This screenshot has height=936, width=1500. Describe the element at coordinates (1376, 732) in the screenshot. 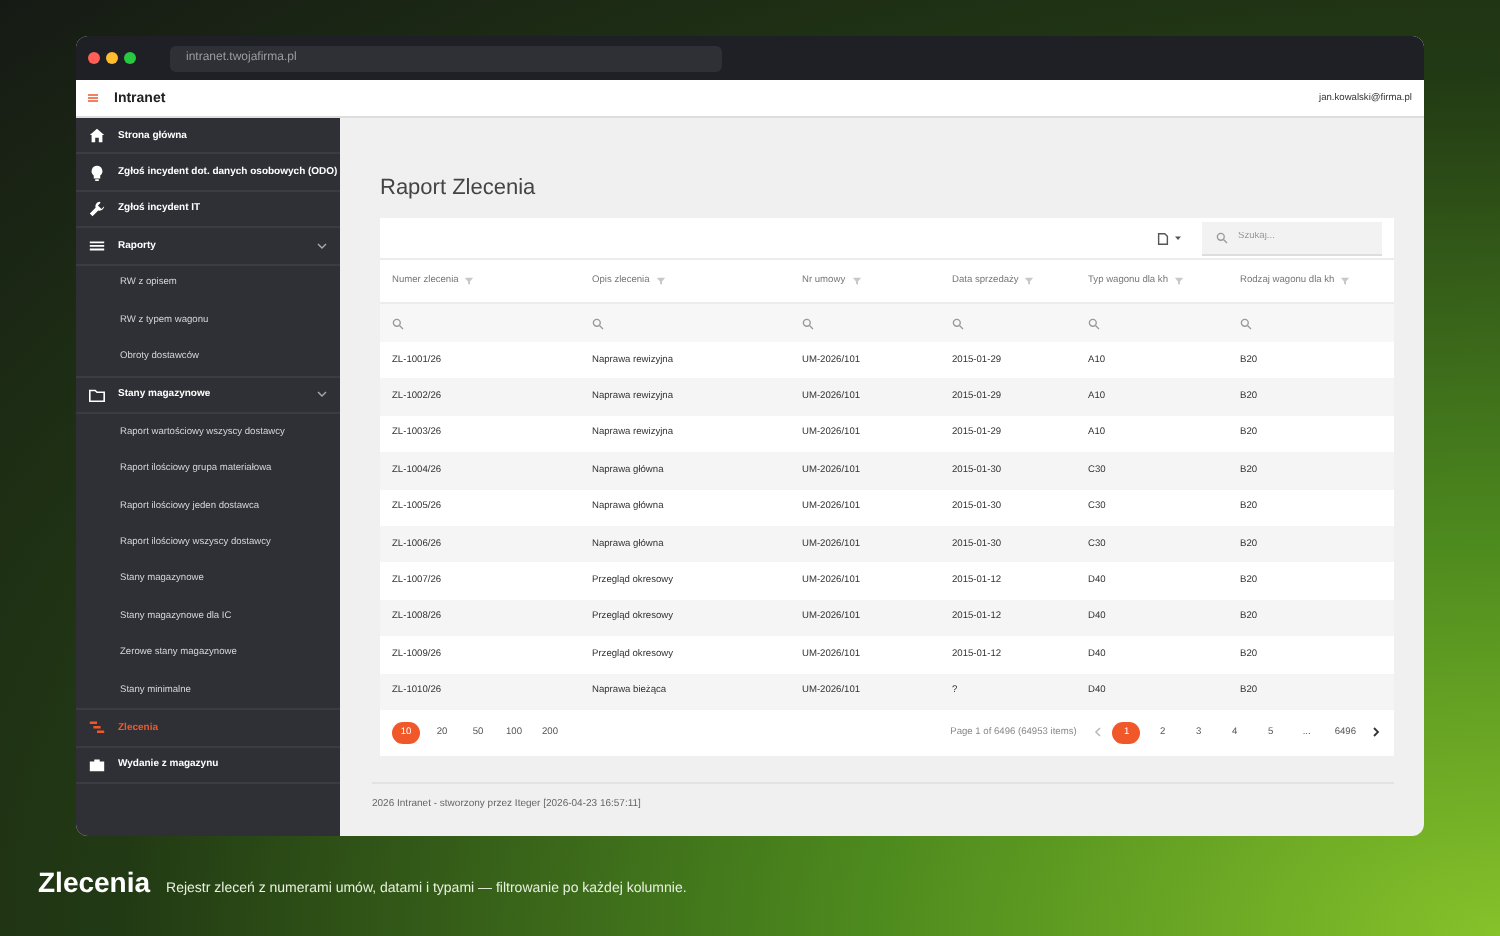

I see `chevron-right-icon` at that location.